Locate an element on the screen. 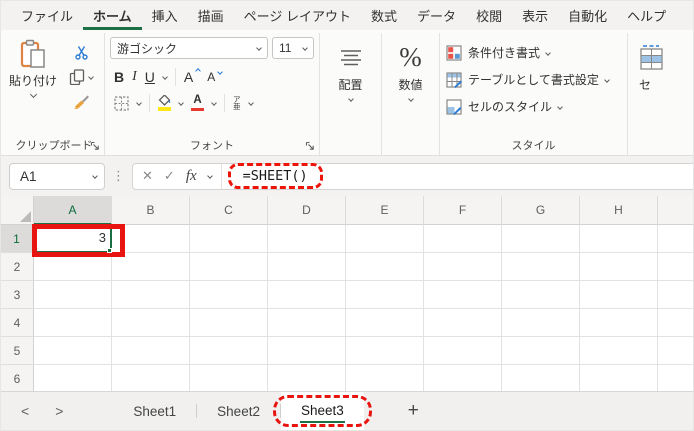  cell-B4 is located at coordinates (151, 323).